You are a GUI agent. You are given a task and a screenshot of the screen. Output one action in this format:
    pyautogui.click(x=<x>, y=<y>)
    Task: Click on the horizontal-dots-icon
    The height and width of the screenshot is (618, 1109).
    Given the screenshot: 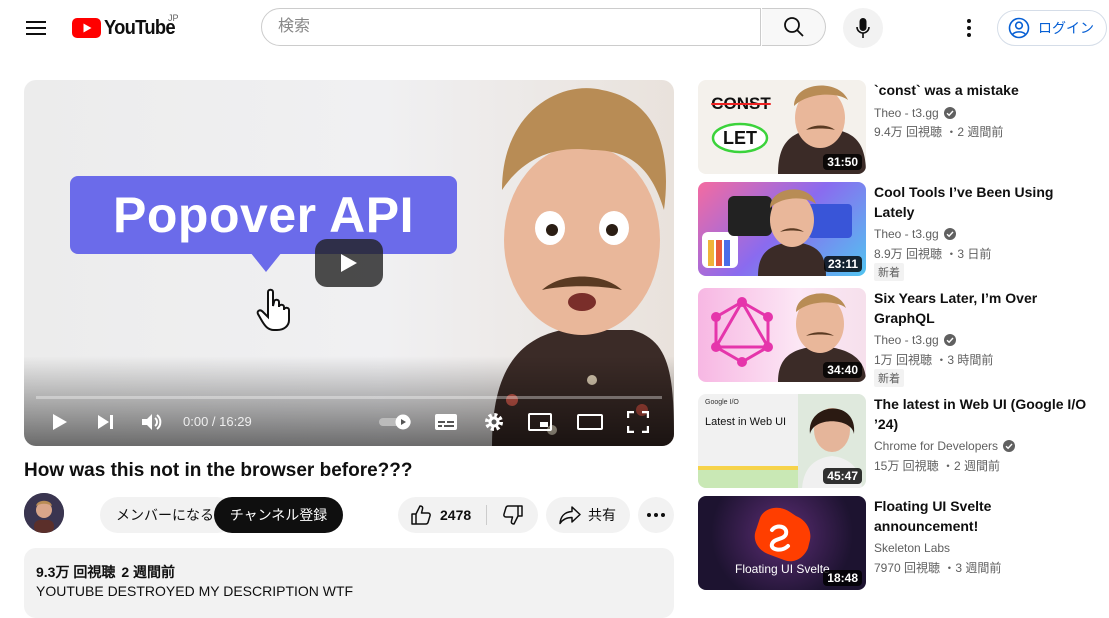 What is the action you would take?
    pyautogui.click(x=656, y=515)
    